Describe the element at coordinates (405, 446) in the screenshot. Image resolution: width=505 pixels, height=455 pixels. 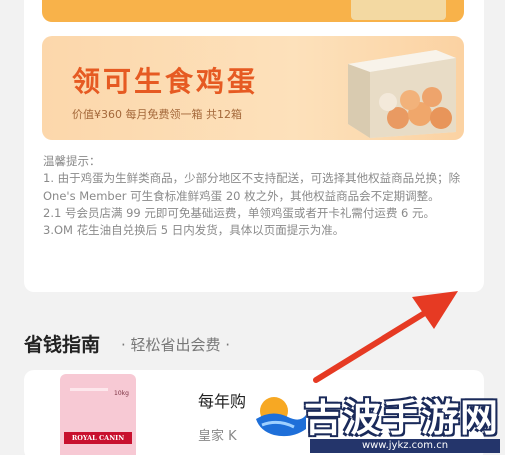
I see `watermark-url: www.jykz.com.cn` at that location.